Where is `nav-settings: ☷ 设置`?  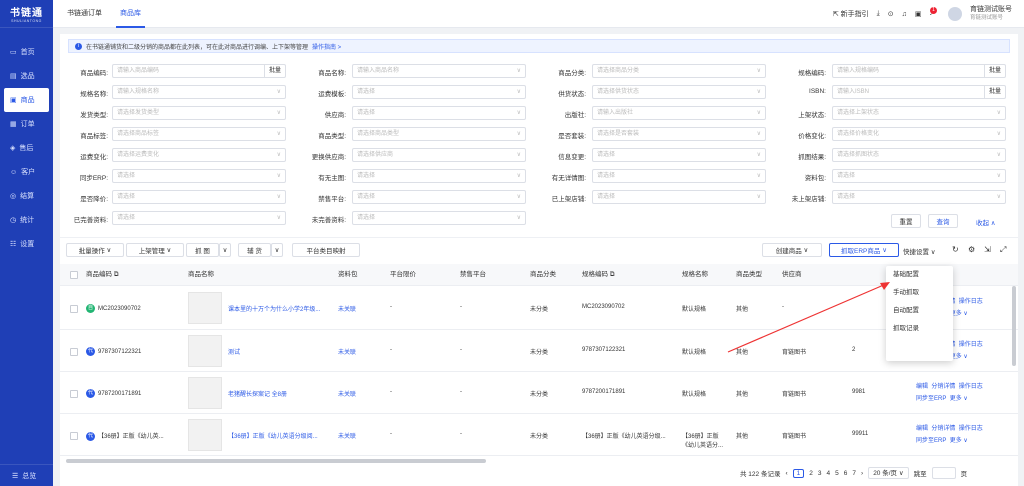
nav-settings: ☷ 设置 is located at coordinates (26, 244).